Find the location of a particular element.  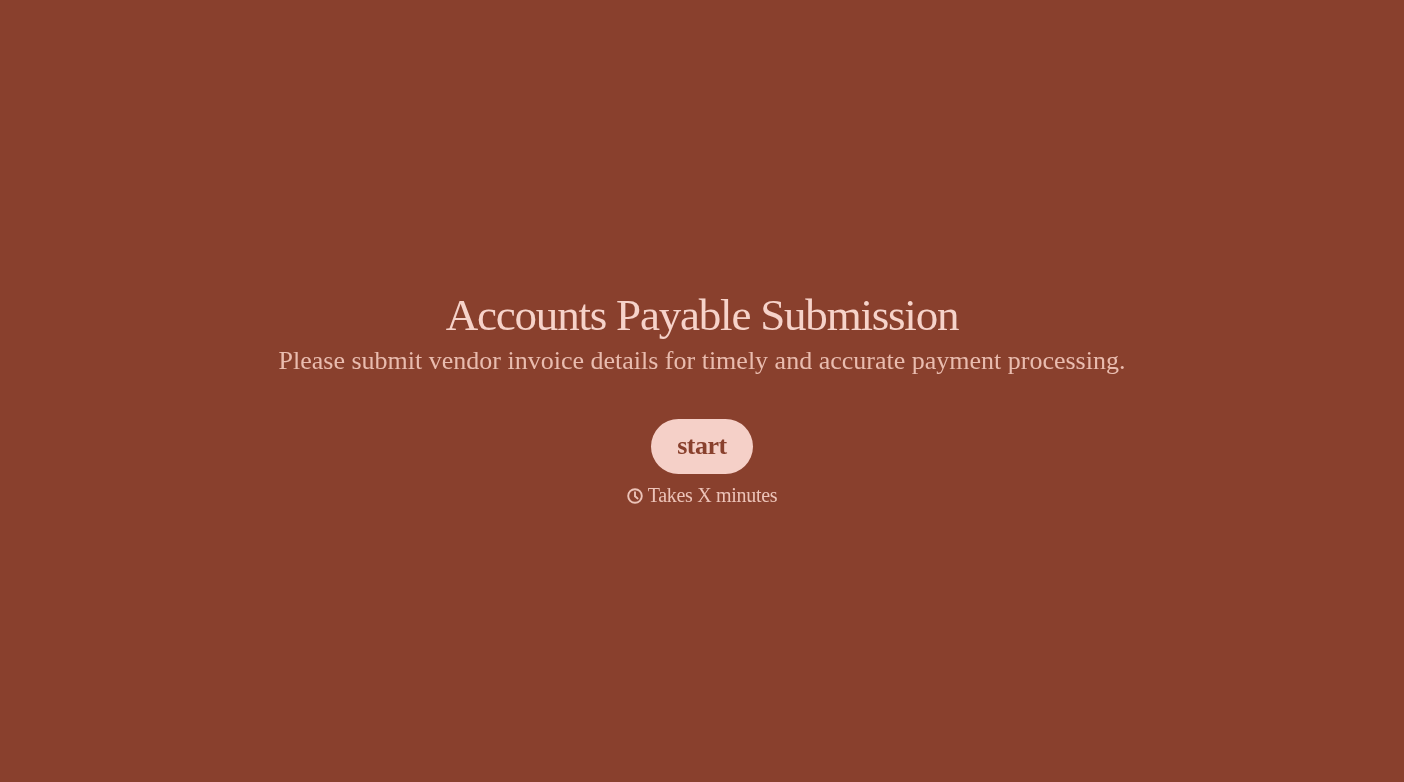

duration-text: Takes X minutes is located at coordinates (712, 495).